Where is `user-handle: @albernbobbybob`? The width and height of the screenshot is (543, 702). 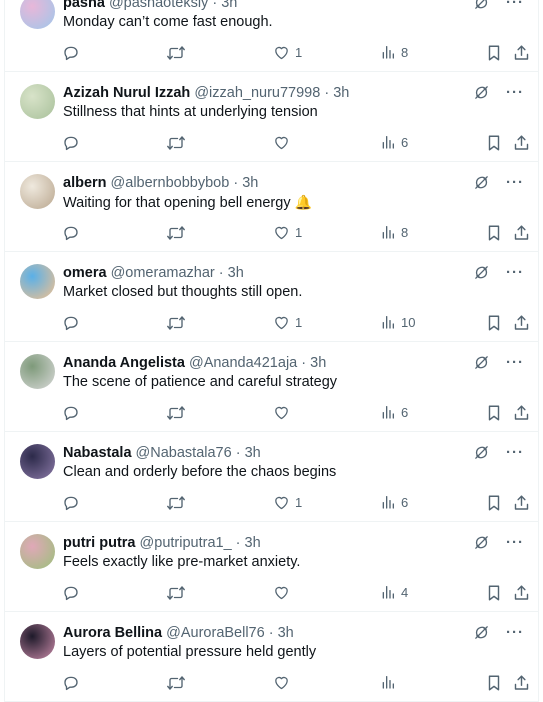 user-handle: @albernbobbybob is located at coordinates (170, 183).